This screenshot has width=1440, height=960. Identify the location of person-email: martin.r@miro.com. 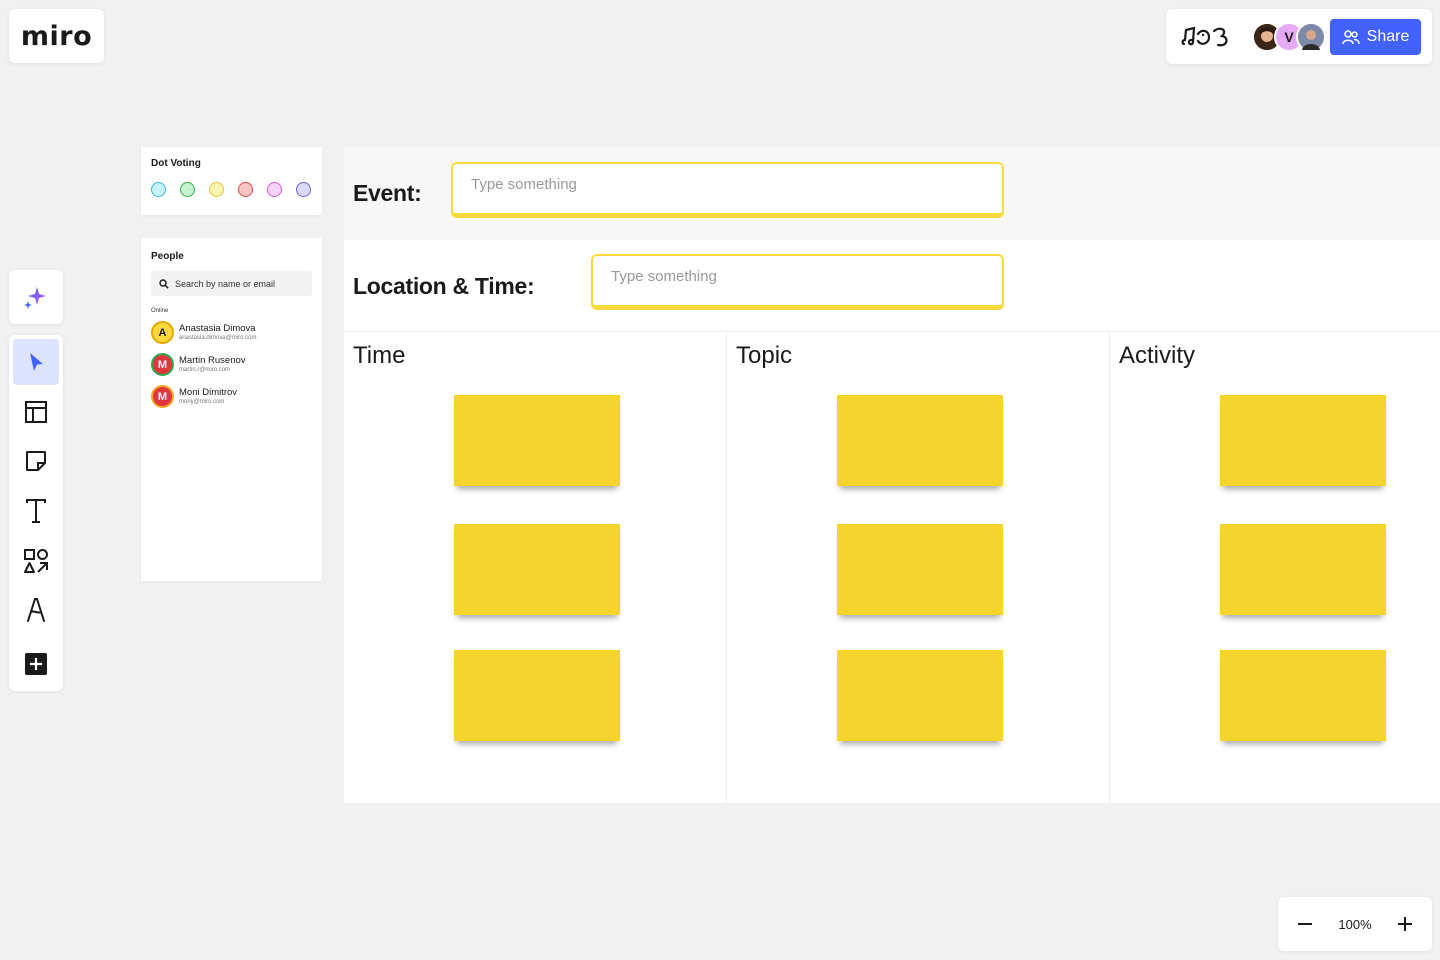
(205, 370).